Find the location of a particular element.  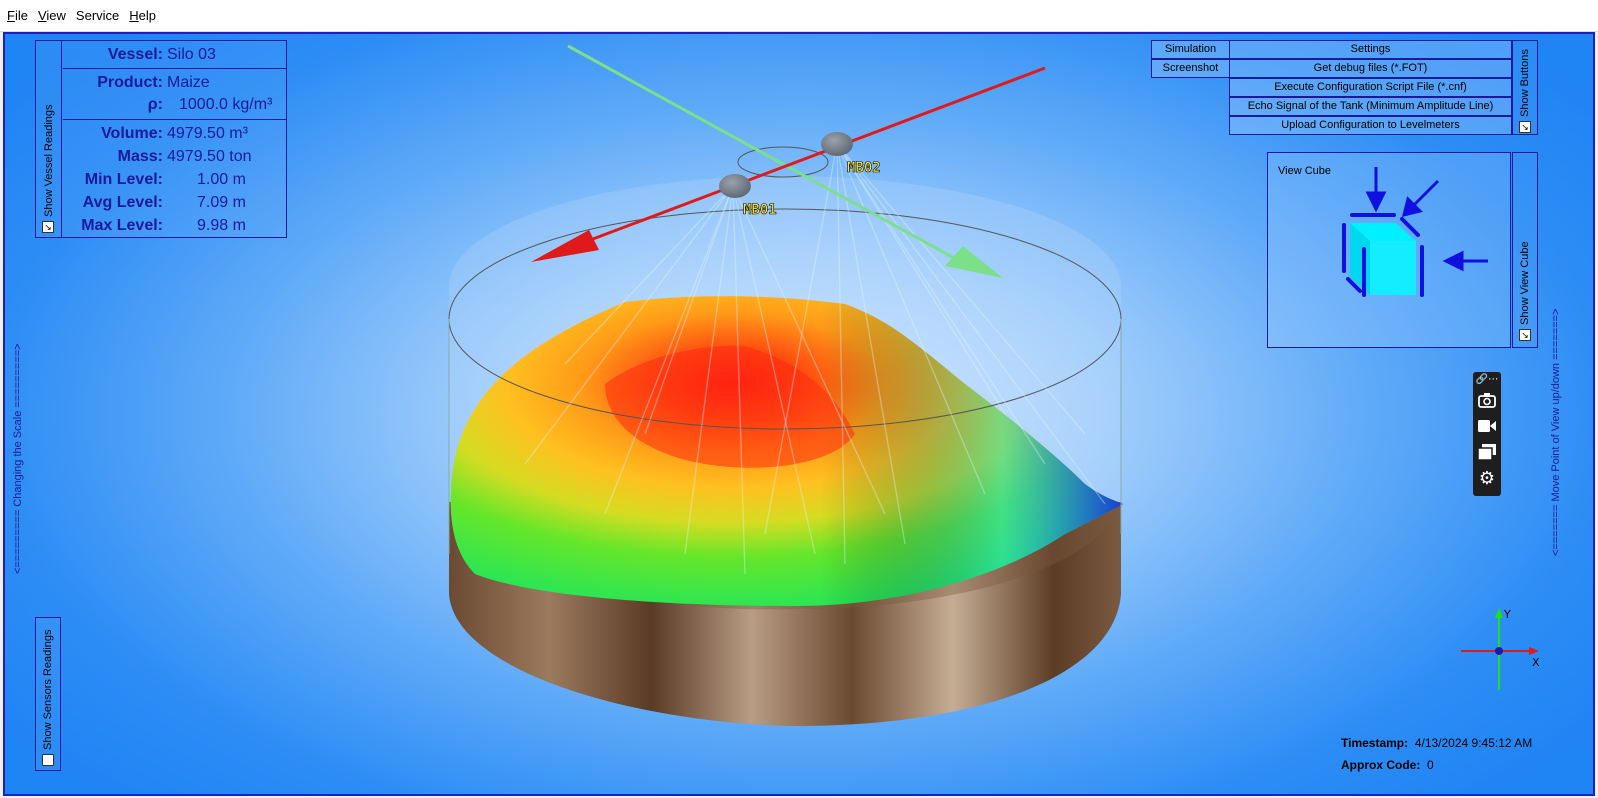

axis-x-label: X is located at coordinates (1536, 662).